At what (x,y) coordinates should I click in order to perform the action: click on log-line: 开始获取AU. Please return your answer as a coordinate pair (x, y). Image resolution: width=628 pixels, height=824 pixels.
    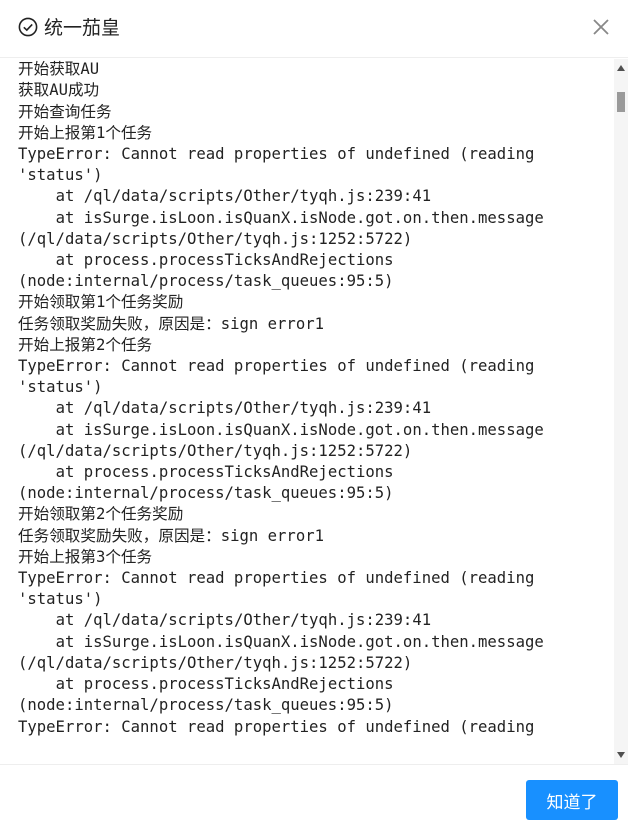
    Looking at the image, I should click on (59, 69).